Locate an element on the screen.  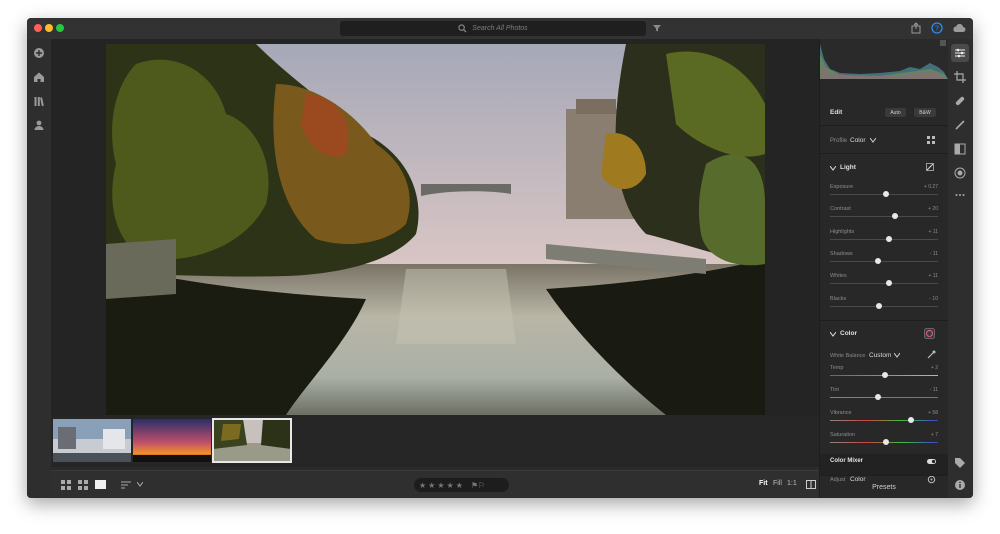
rating-stars: ★★★★★ is located at coordinates (442, 485).